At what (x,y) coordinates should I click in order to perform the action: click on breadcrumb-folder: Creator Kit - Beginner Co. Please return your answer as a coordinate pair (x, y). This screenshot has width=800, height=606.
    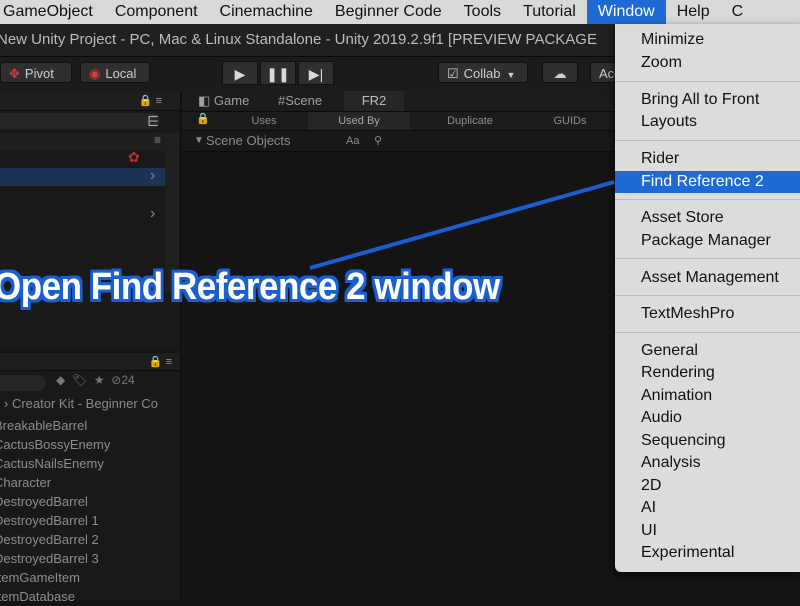
    Looking at the image, I should click on (85, 403).